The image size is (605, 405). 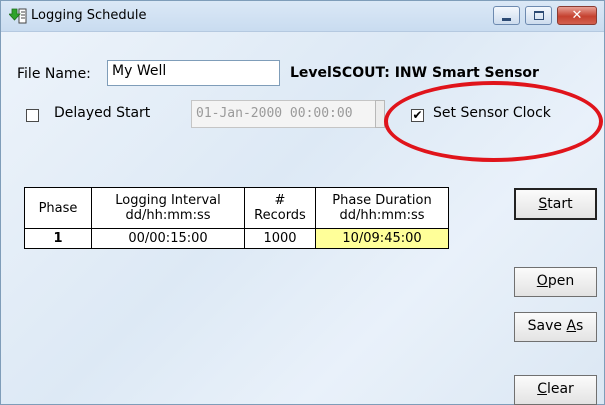 I want to click on save-as-button: Save As, so click(x=555, y=327).